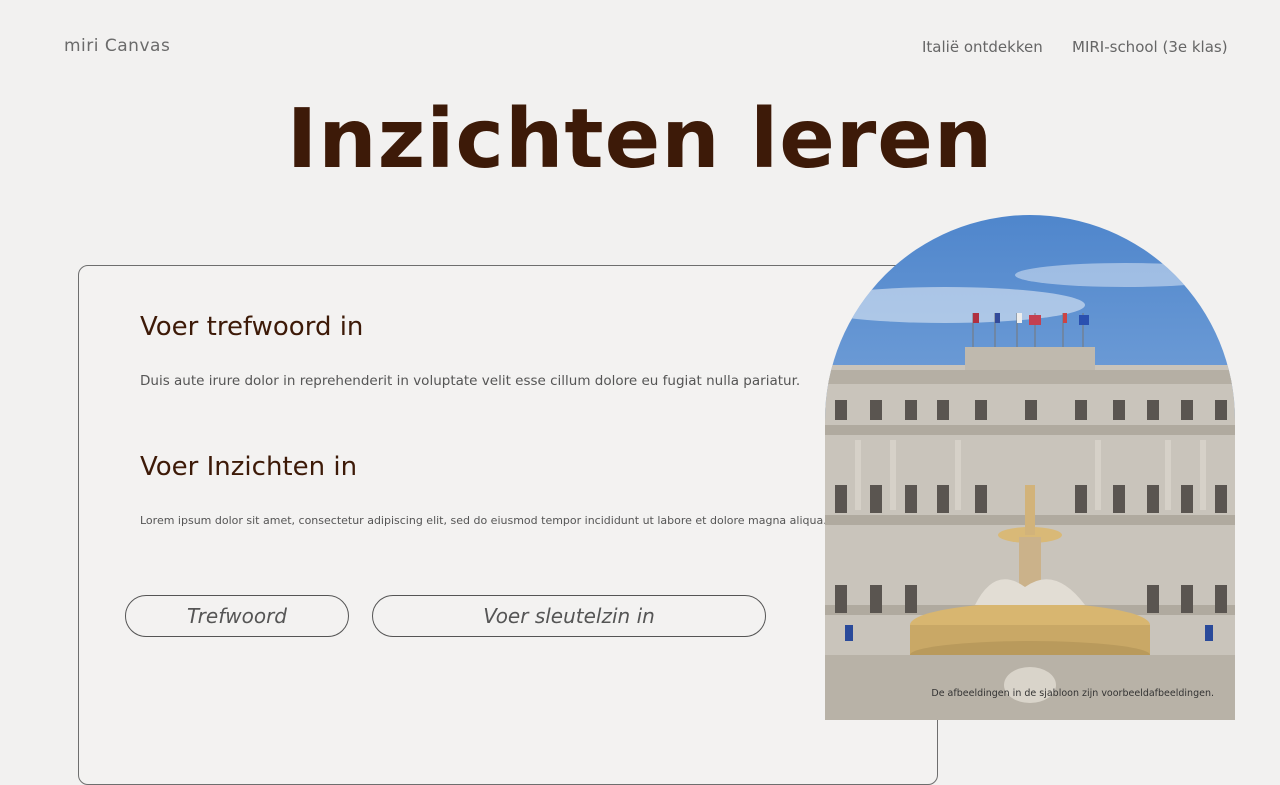 The image size is (1280, 785). What do you see at coordinates (1150, 47) in the screenshot?
I see `nav-item-school: MIRI-school (3e klas)` at bounding box center [1150, 47].